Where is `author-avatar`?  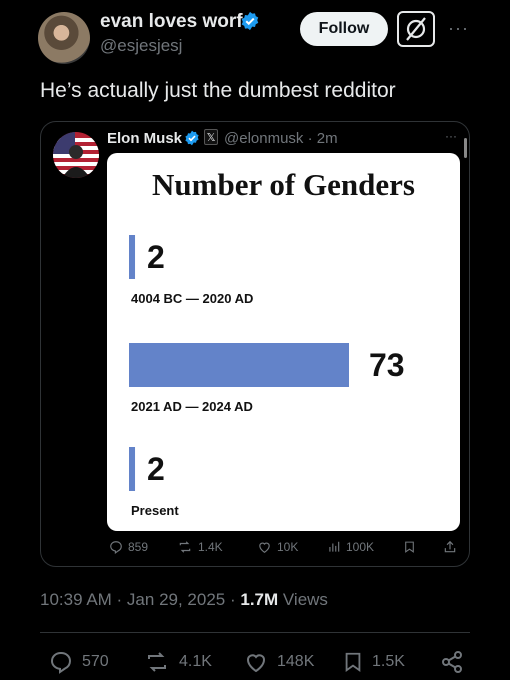
author-avatar is located at coordinates (64, 38).